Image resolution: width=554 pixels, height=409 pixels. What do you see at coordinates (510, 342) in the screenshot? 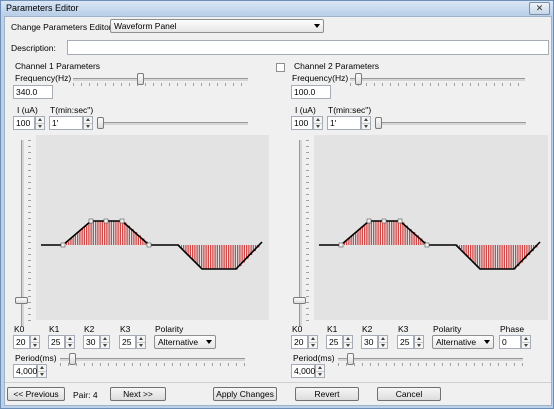
I see `ch2-phase-input: 0` at bounding box center [510, 342].